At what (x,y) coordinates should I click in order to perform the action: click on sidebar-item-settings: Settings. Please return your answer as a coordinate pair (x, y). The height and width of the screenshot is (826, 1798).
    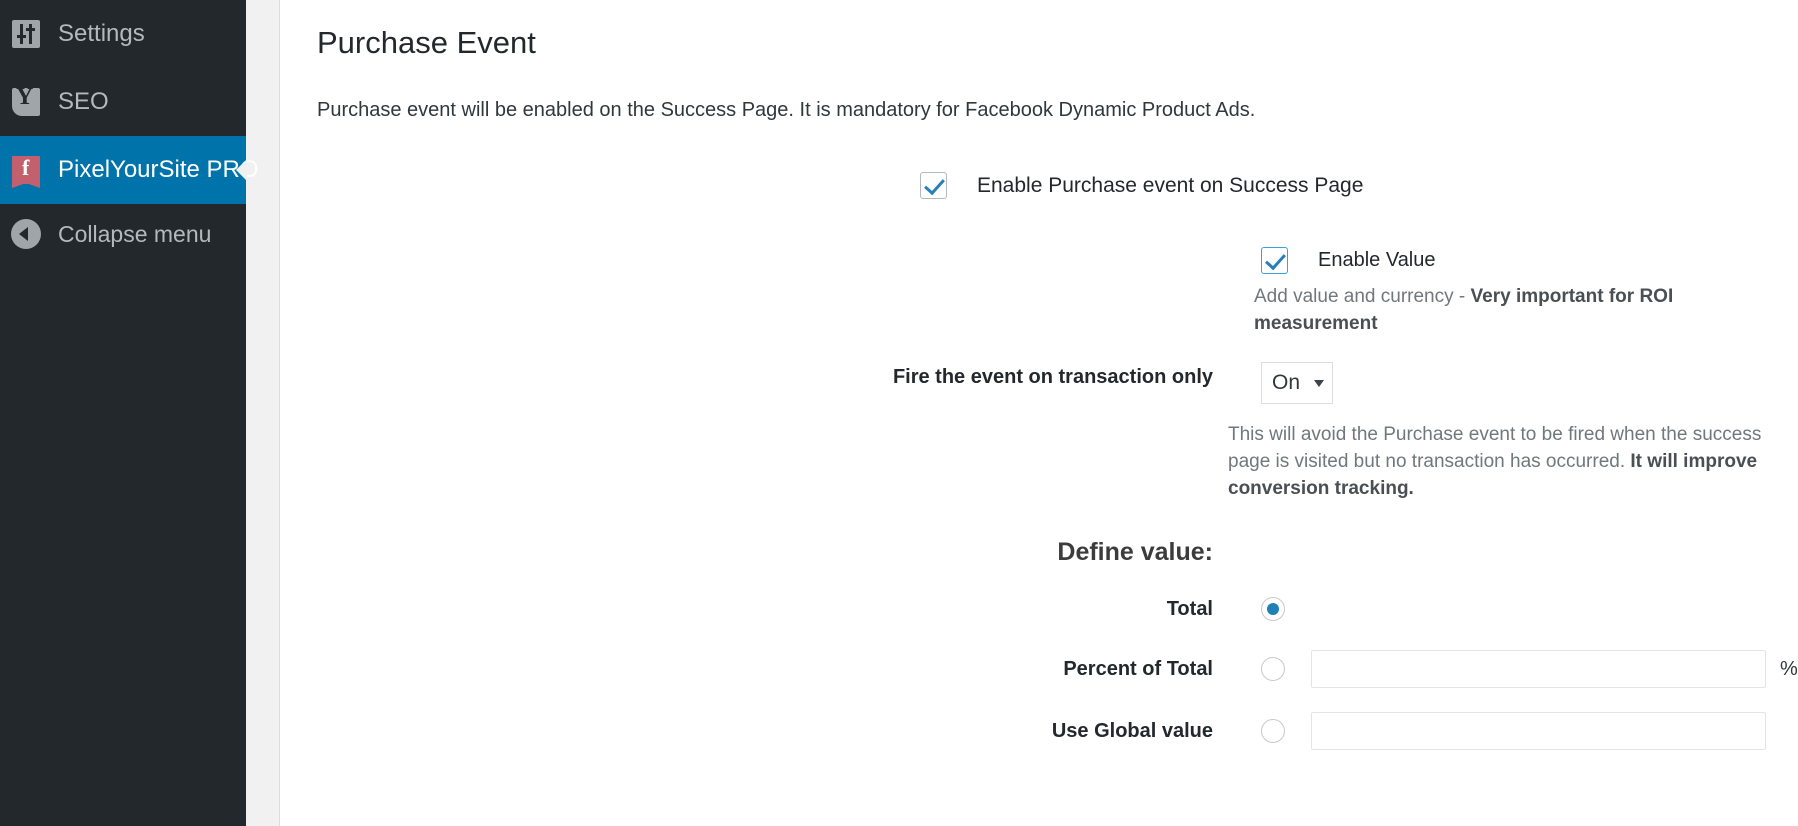
    Looking at the image, I should click on (123, 34).